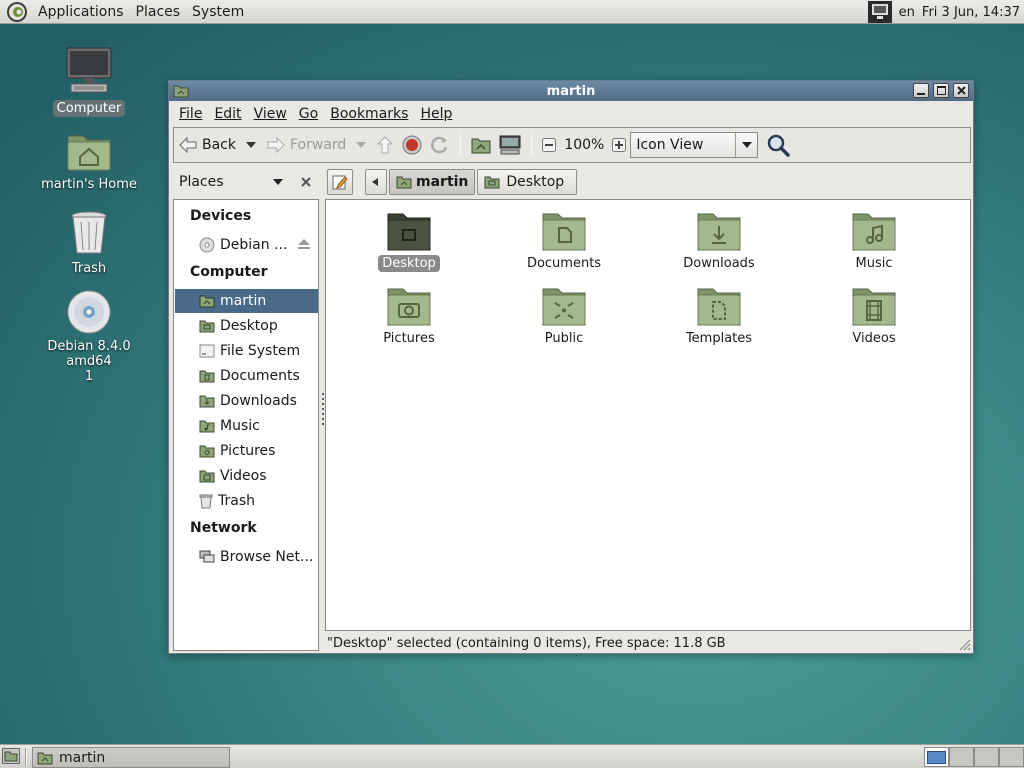 The image size is (1024, 768). I want to click on applications-menu: Applications, so click(81, 12).